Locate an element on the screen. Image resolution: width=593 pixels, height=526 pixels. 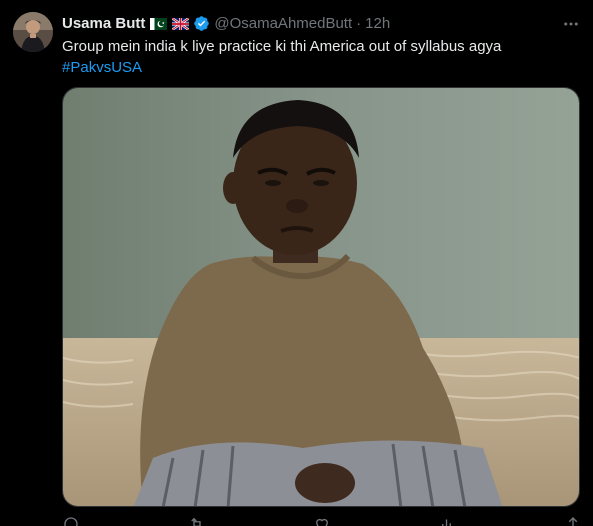
like-button is located at coordinates (324, 520).